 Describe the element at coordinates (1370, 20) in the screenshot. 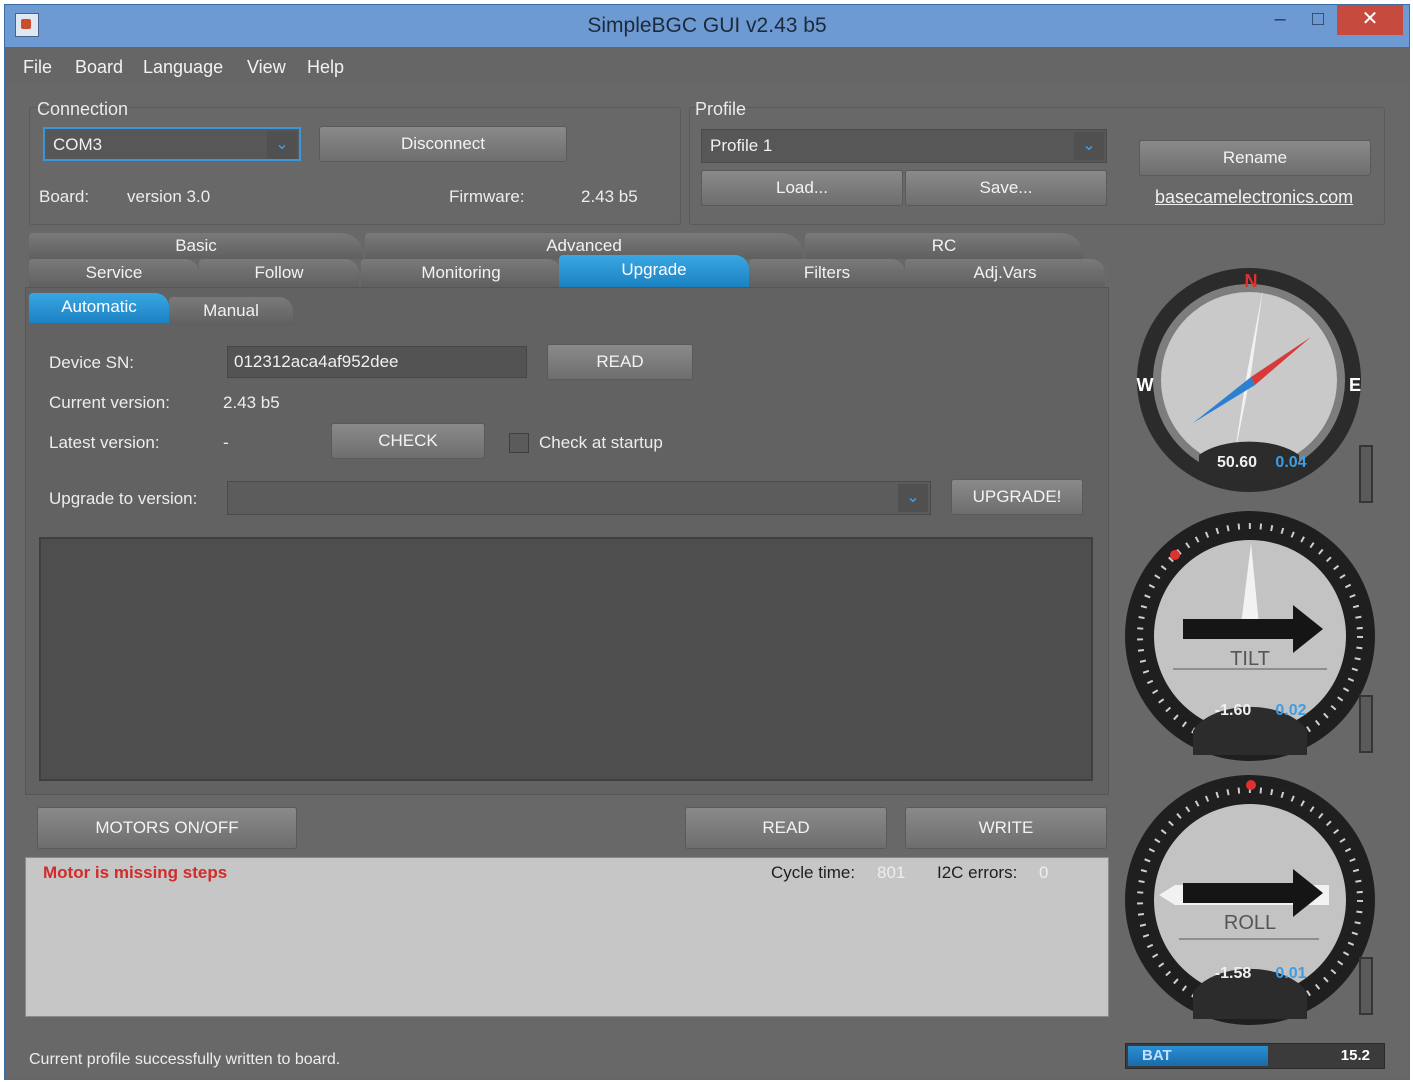

I see `close-button: ✕` at that location.